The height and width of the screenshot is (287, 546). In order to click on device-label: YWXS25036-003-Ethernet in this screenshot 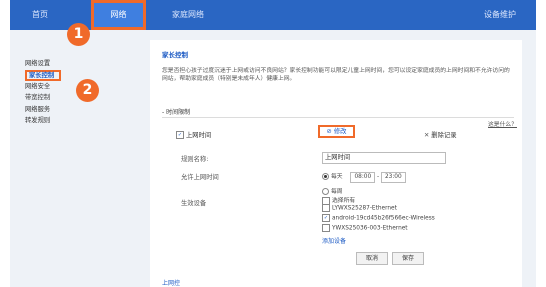, I will do `click(370, 228)`.